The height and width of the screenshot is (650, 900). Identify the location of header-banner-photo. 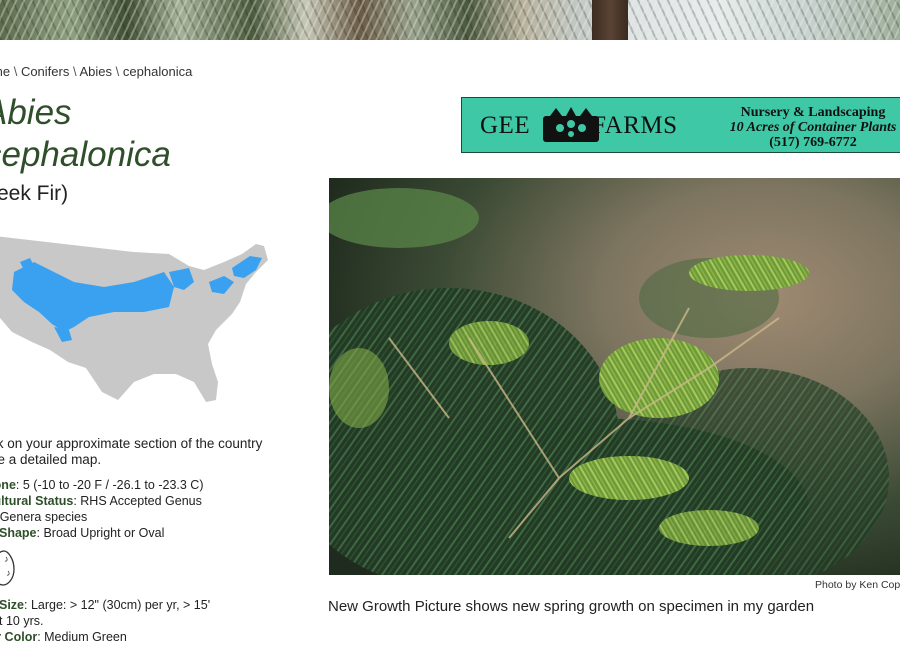
(450, 20).